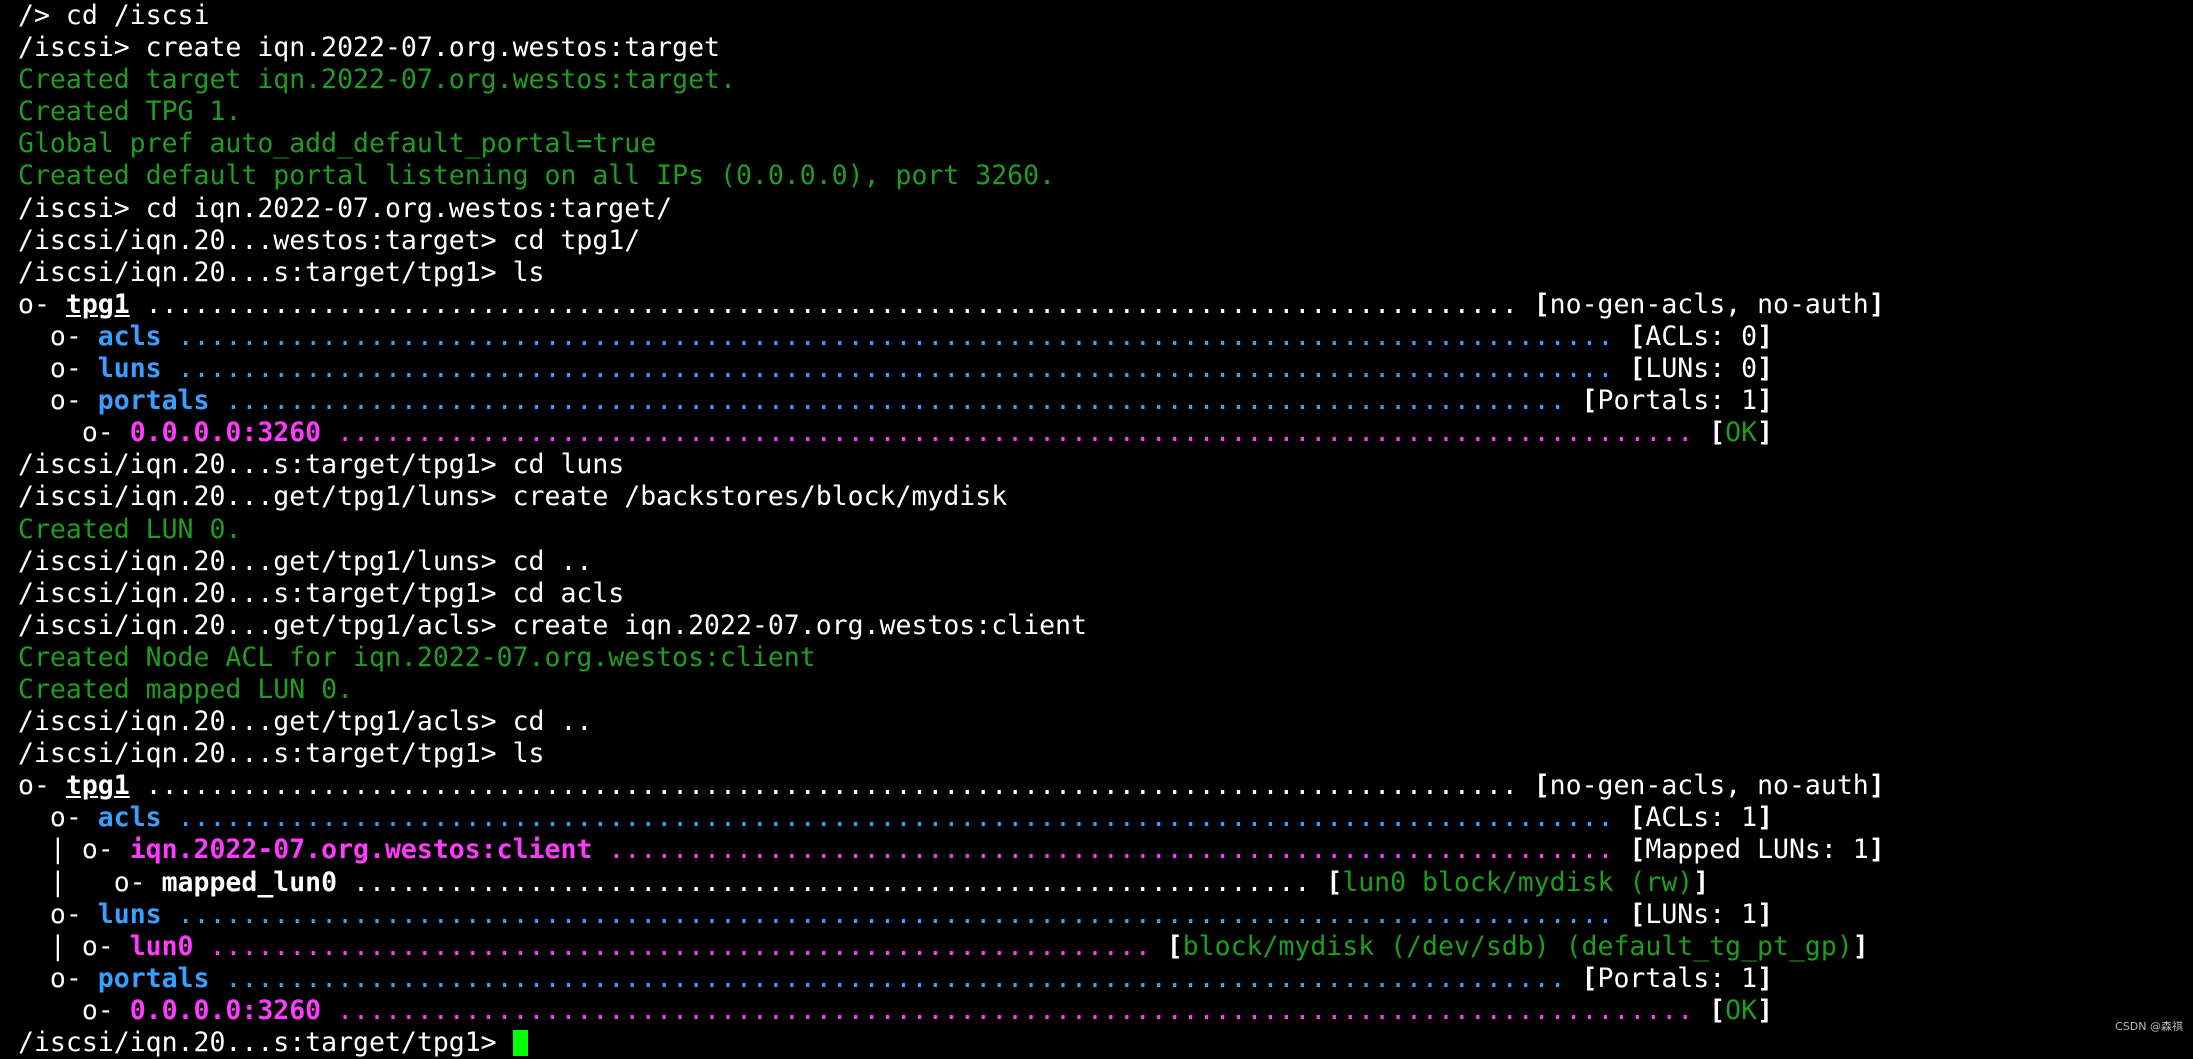 This screenshot has width=2193, height=1059. What do you see at coordinates (1741, 433) in the screenshot?
I see `terminal-text: OK` at bounding box center [1741, 433].